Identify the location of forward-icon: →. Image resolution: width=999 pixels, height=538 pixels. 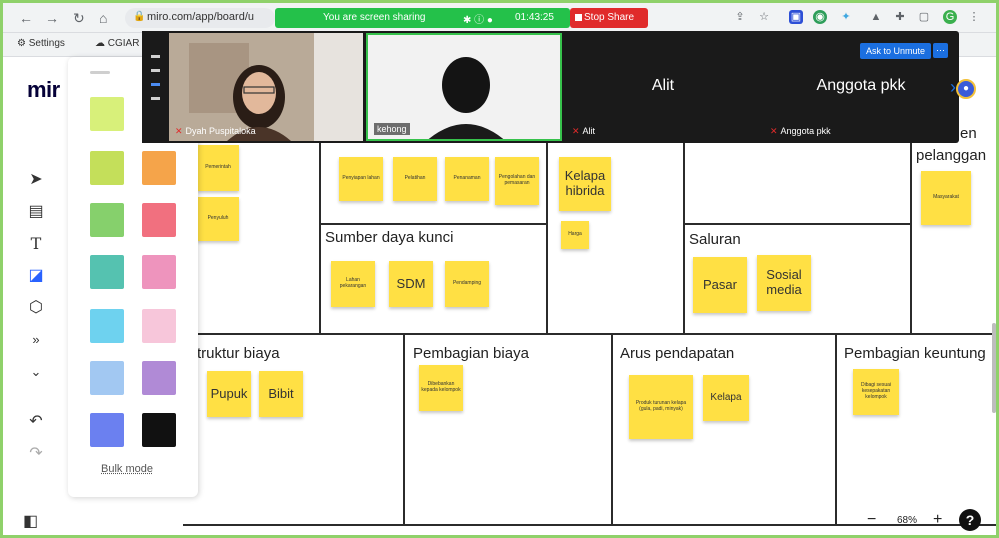
(52, 18).